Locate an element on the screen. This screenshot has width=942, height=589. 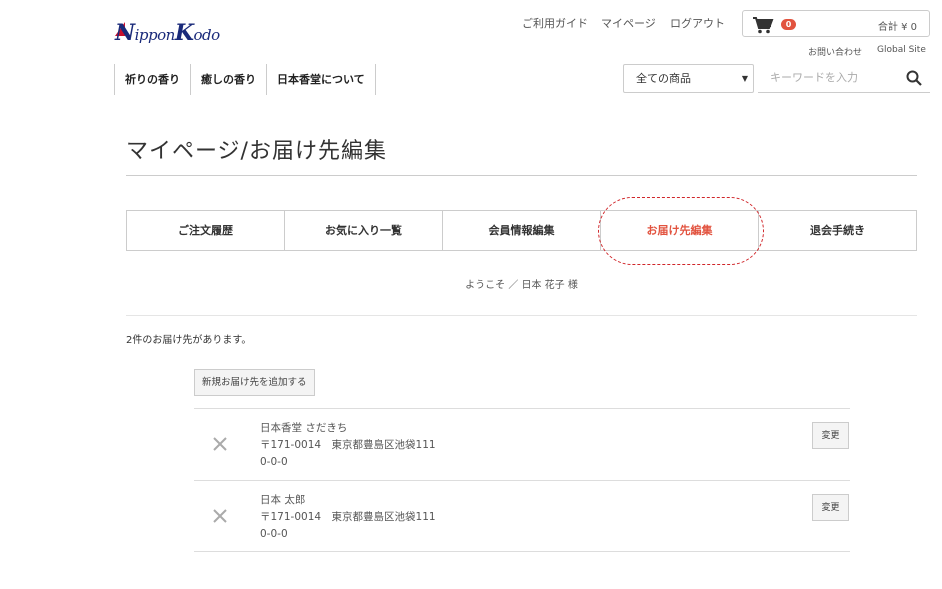
welcome-message: ようこそ ／ 日本 花子 様 is located at coordinates (521, 285).